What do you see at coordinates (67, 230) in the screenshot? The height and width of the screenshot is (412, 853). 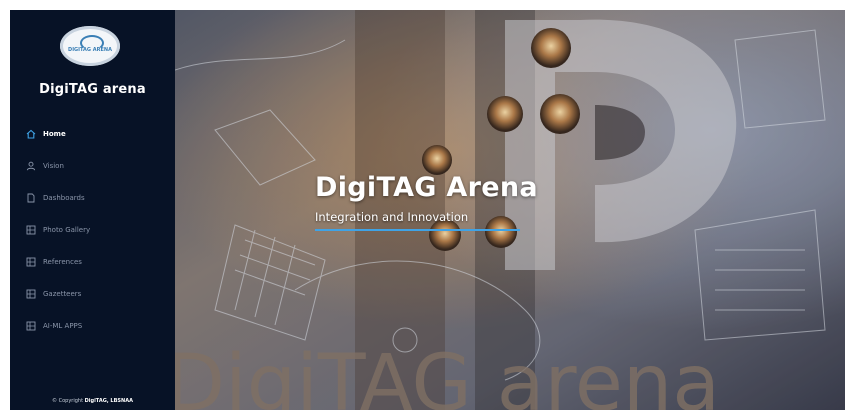 I see `sidebar-item-label: Photo Gallery` at bounding box center [67, 230].